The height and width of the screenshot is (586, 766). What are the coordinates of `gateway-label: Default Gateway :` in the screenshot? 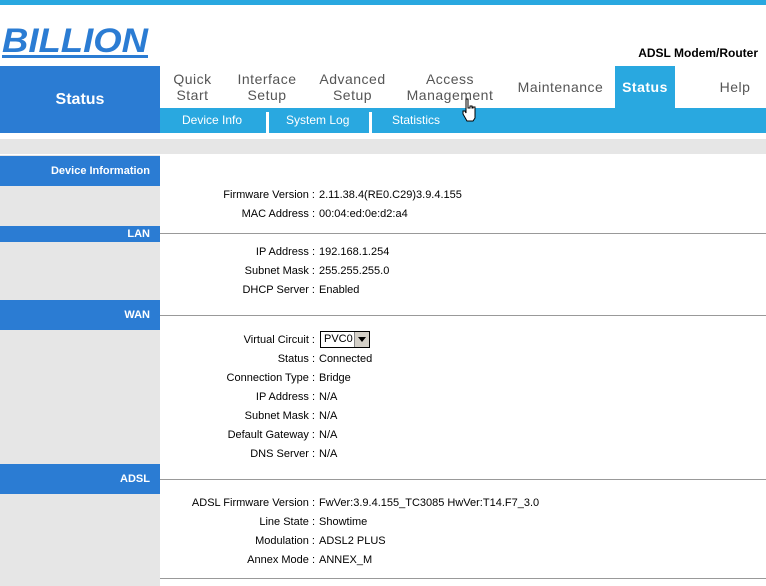 It's located at (271, 435).